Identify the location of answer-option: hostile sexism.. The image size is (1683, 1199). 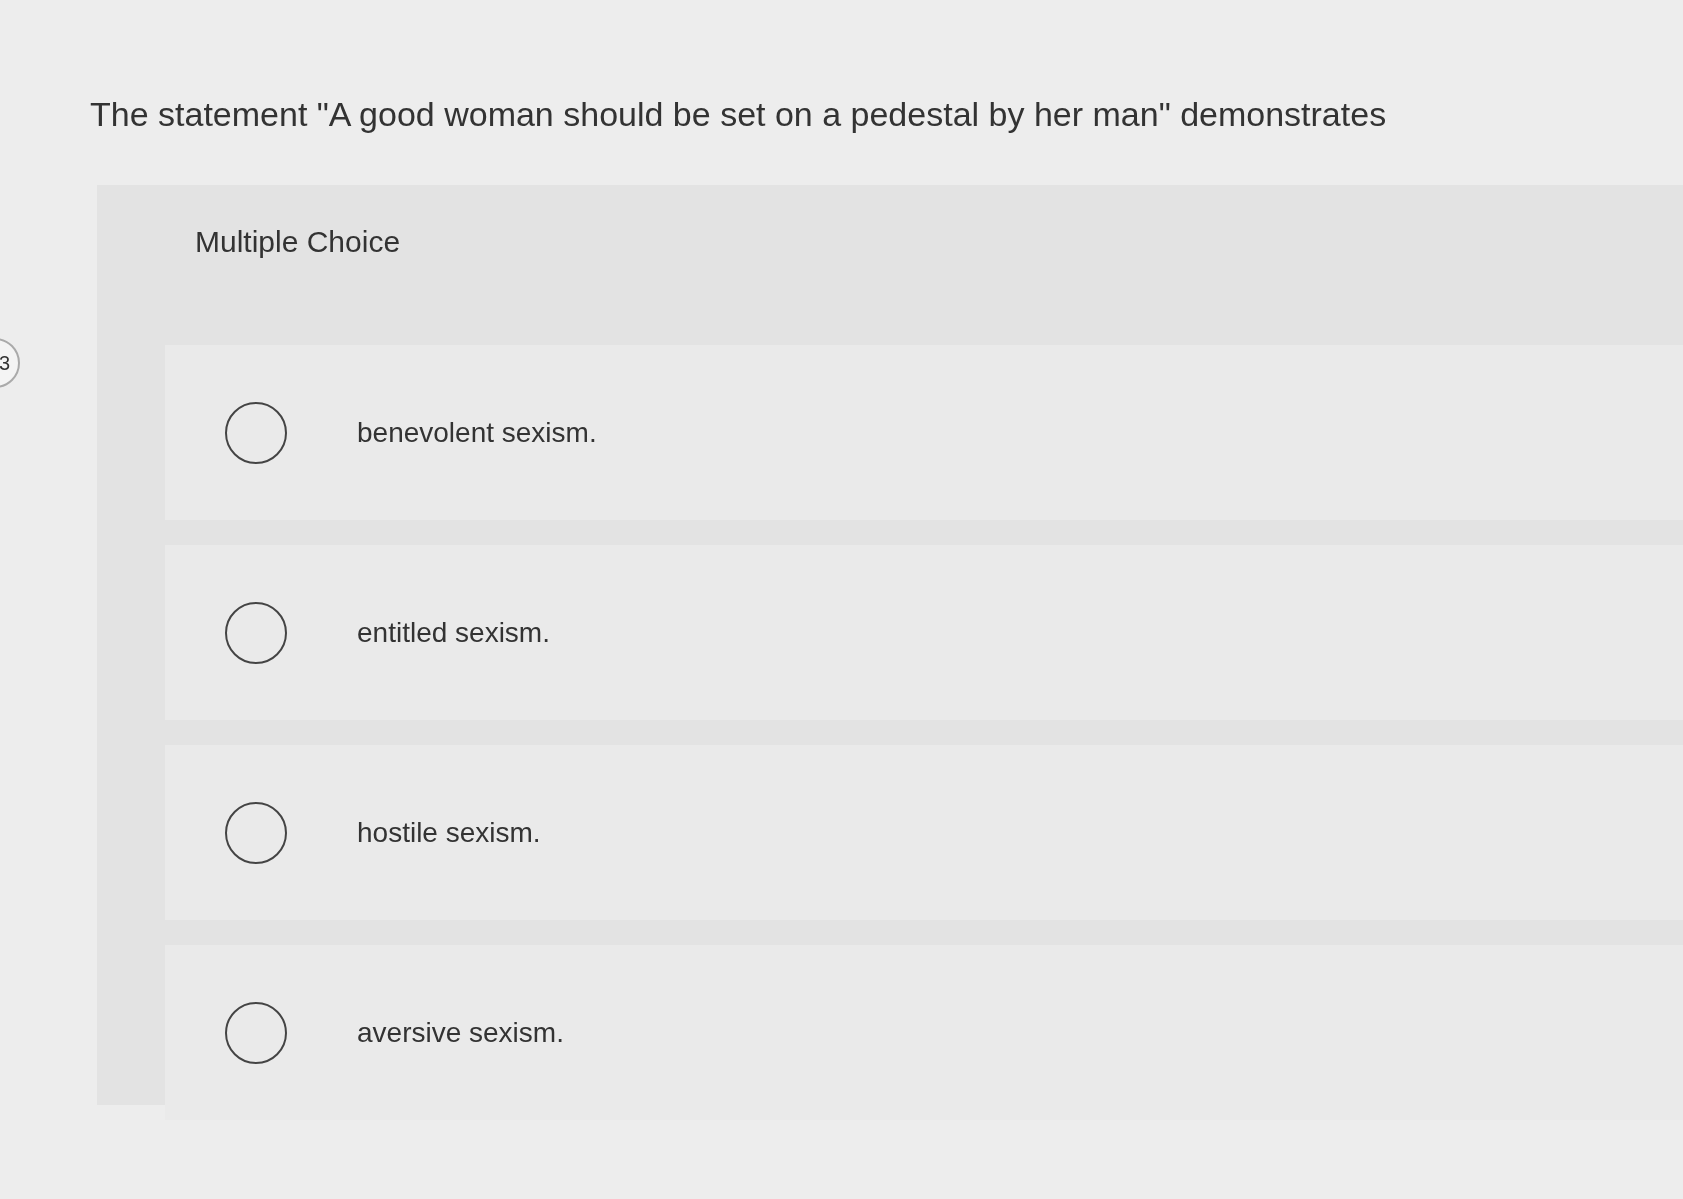
(924, 832).